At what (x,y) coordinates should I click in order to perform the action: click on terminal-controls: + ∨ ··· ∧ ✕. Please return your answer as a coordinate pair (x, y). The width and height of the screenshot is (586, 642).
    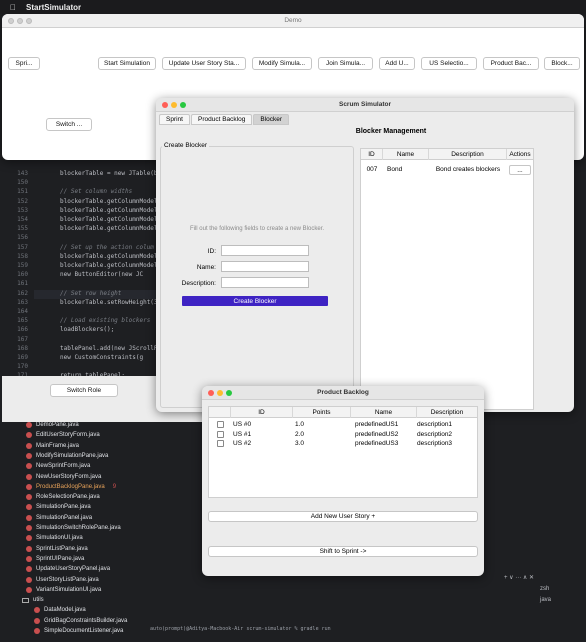
    Looking at the image, I should click on (519, 577).